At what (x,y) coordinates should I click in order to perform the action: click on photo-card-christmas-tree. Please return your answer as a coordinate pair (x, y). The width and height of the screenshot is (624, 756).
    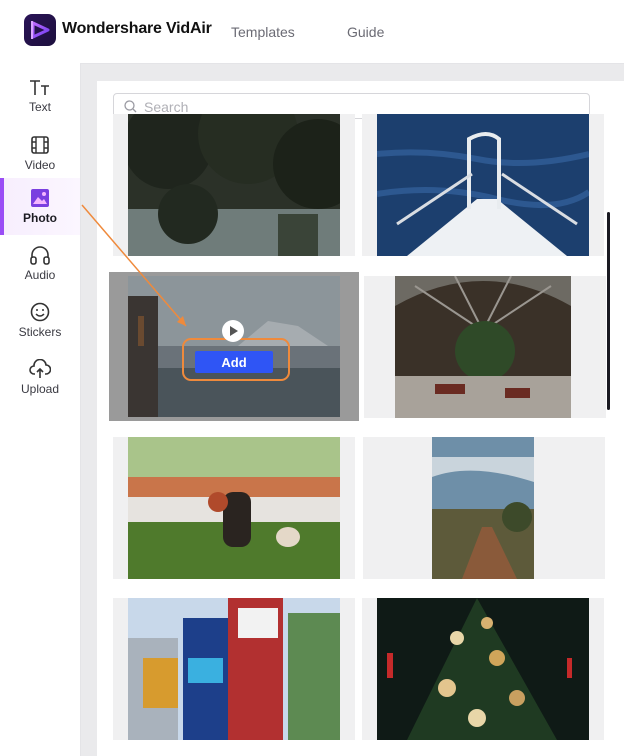
    Looking at the image, I should click on (483, 669).